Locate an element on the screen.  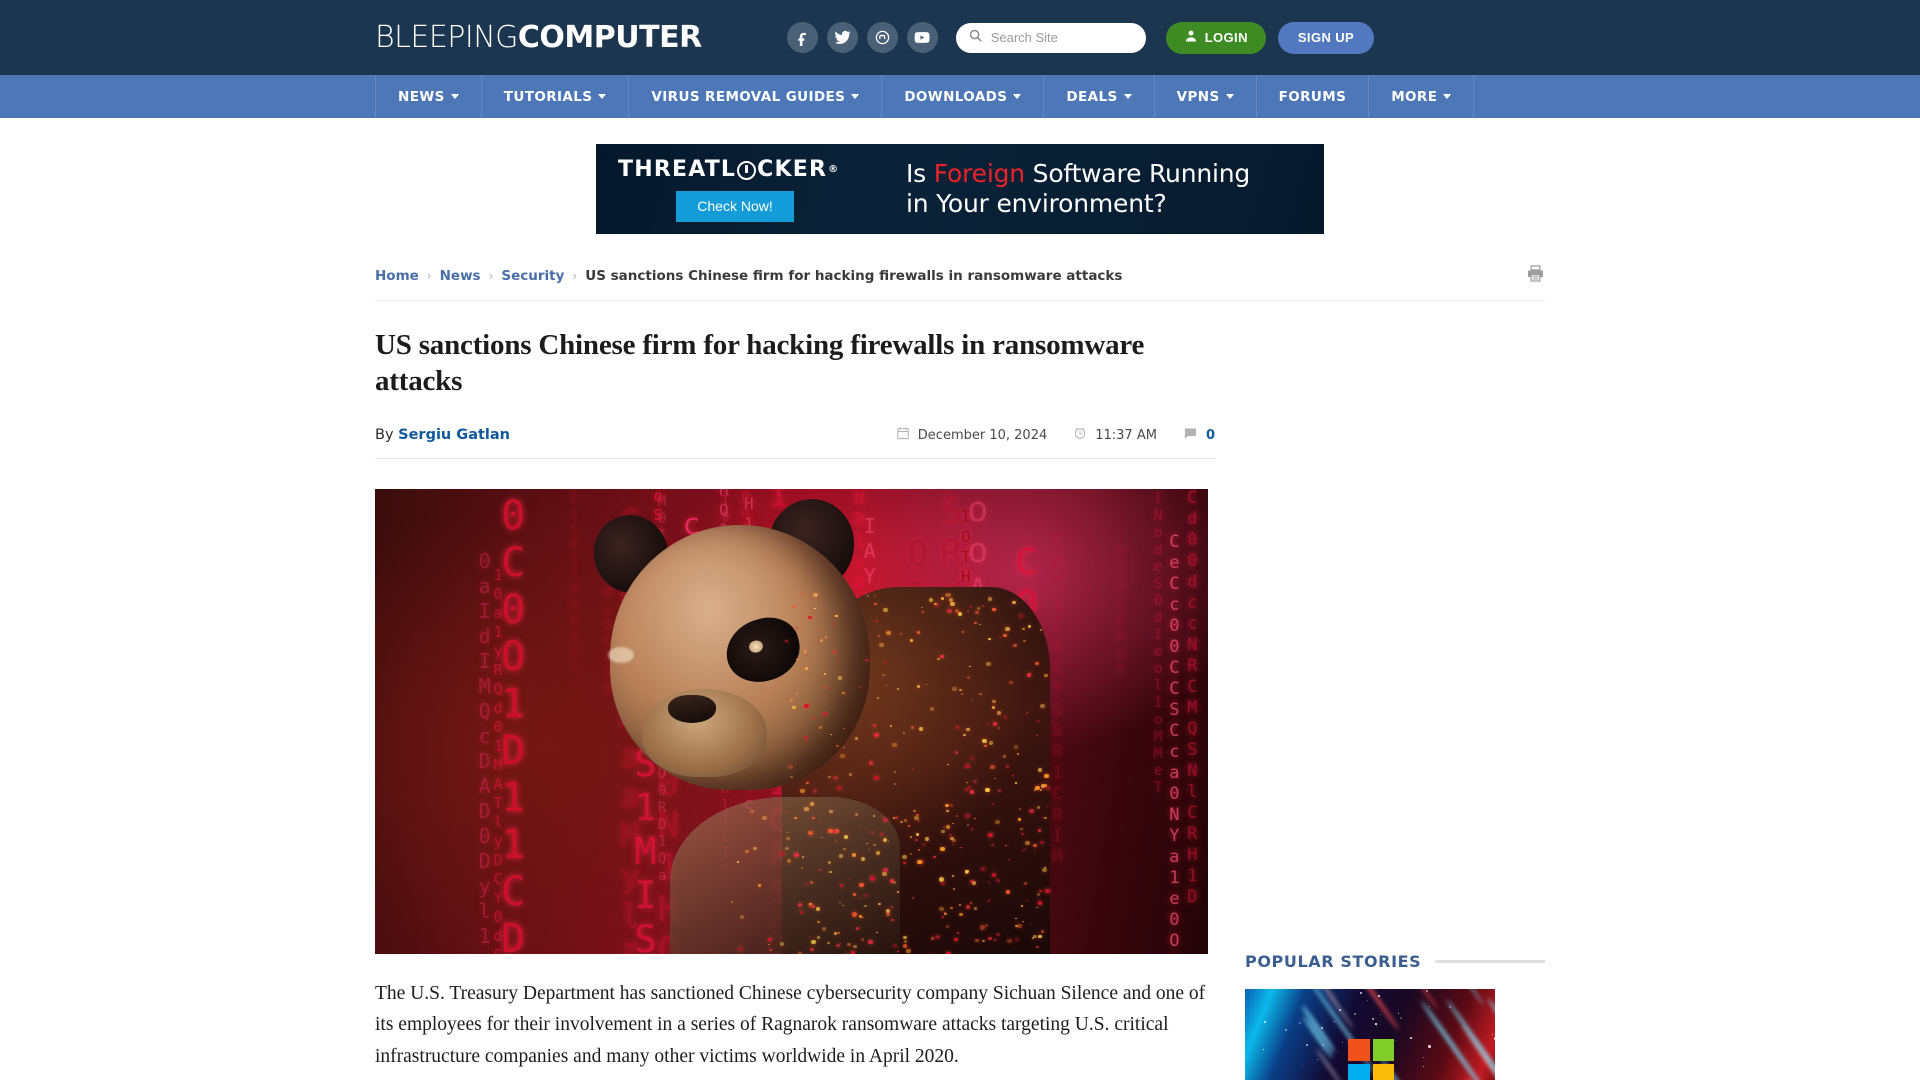
power-lock-icon is located at coordinates (747, 170).